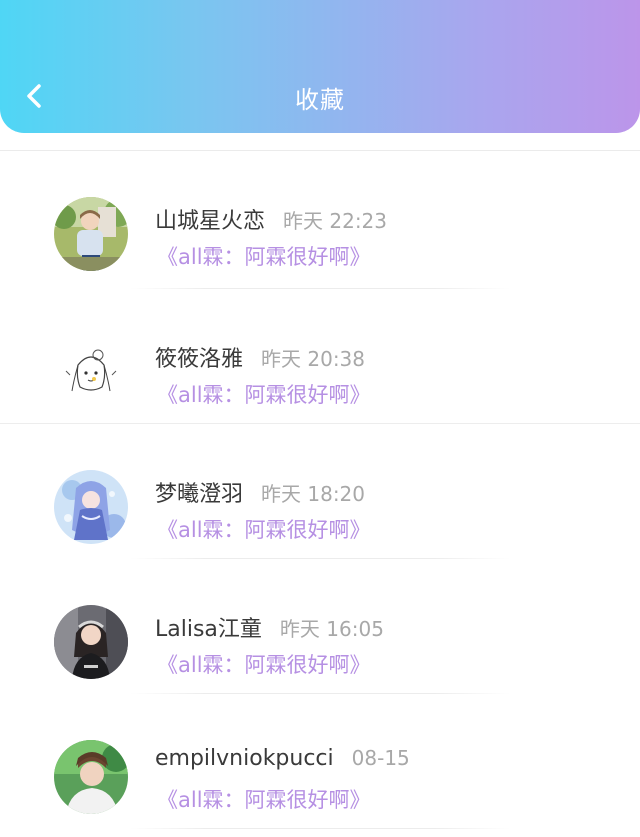  Describe the element at coordinates (331, 629) in the screenshot. I see `timestamp: 昨天 16:05` at that location.